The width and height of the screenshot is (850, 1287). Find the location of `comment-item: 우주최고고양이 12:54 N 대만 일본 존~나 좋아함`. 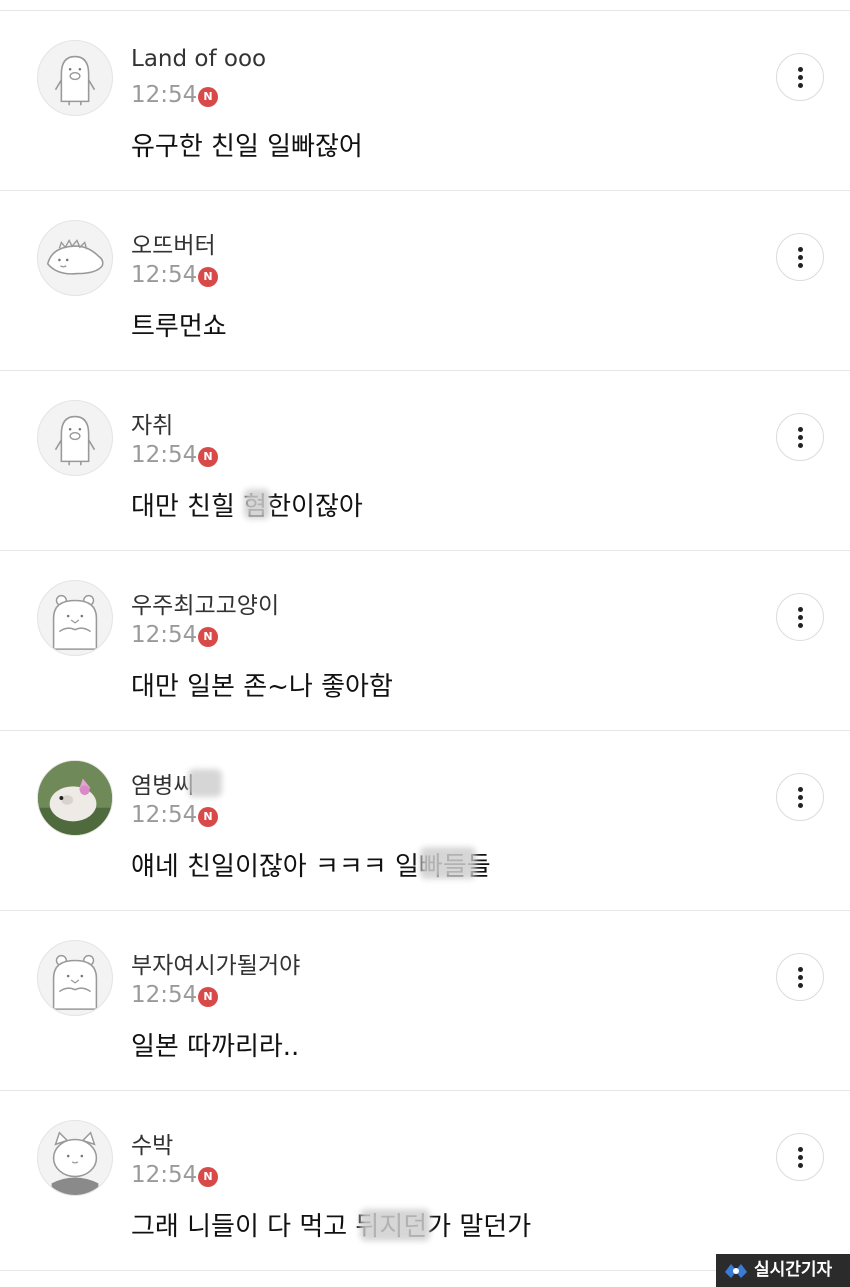

comment-item: 우주최고고양이 12:54 N 대만 일본 존~나 좋아함 is located at coordinates (425, 641).